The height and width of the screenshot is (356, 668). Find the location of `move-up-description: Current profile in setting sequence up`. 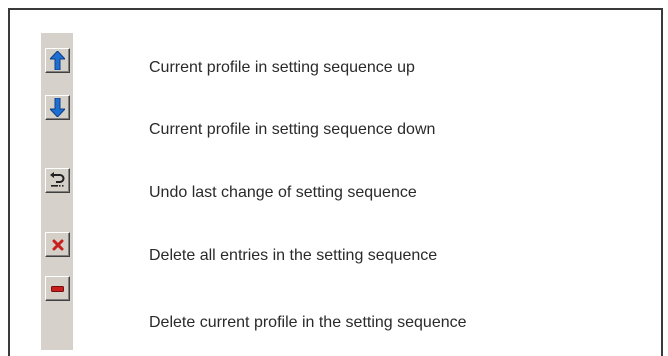

move-up-description: Current profile in setting sequence up is located at coordinates (282, 67).